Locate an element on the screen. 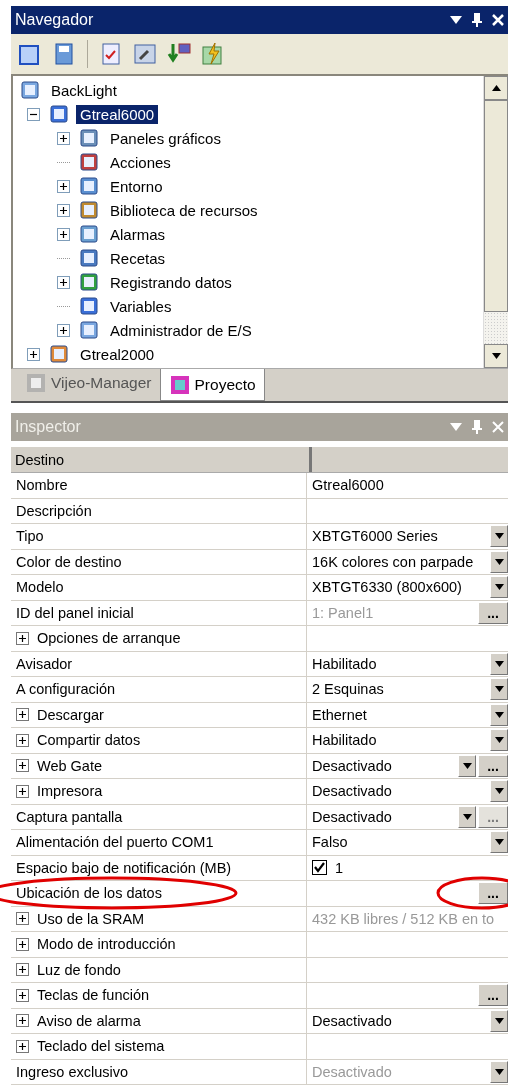 The image size is (508, 1085). tree-item: Paneles gráficos is located at coordinates (165, 138).